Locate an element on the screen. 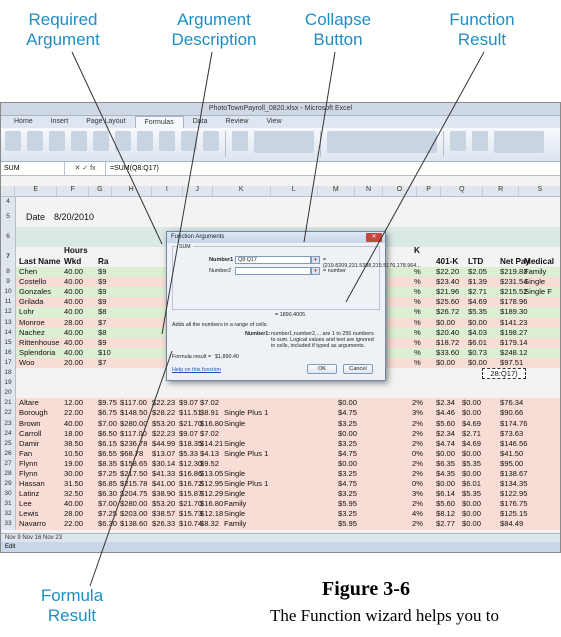  cell-i: $53.20 is located at coordinates (163, 504).